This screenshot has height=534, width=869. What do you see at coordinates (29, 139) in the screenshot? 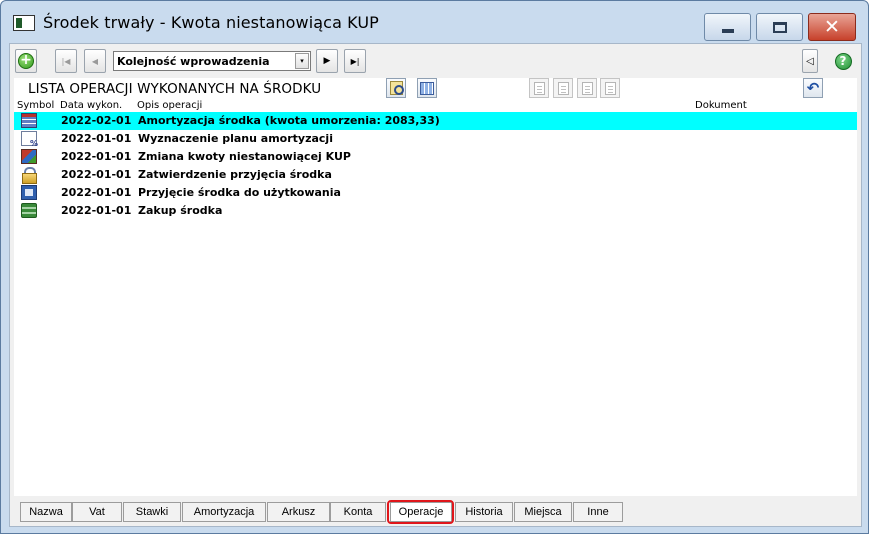
I see `depreciation-plan-icon` at bounding box center [29, 139].